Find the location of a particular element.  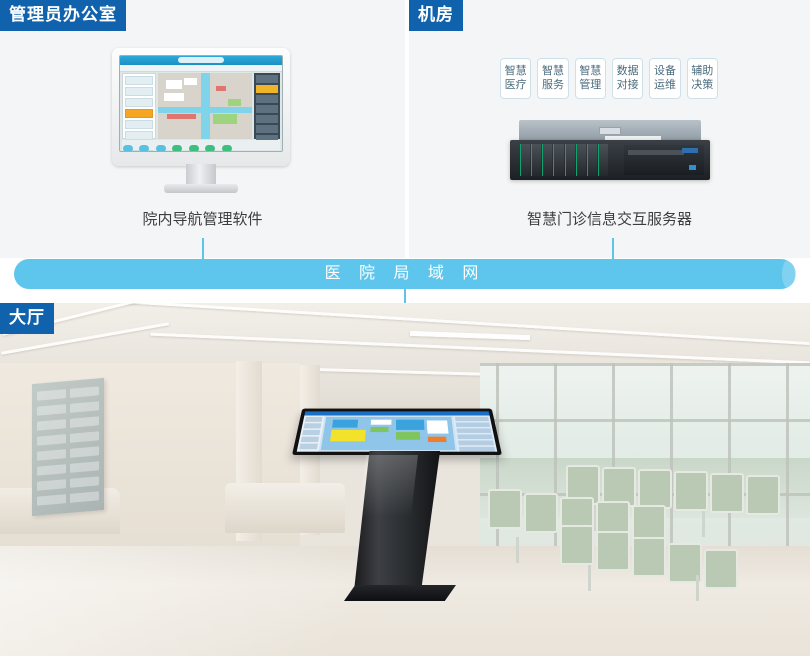

ceiling-light is located at coordinates (470, 335).